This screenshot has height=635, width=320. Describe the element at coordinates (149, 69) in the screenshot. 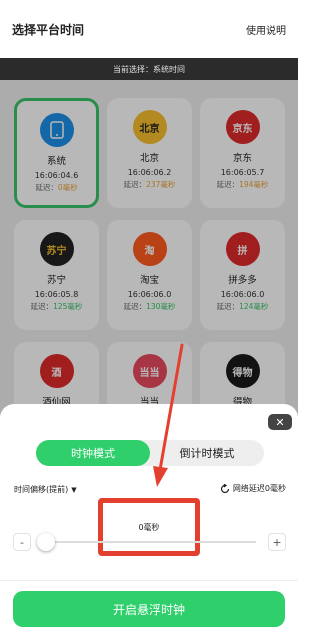

I see `current-selection-bar: 当前选择：系统时间` at that location.